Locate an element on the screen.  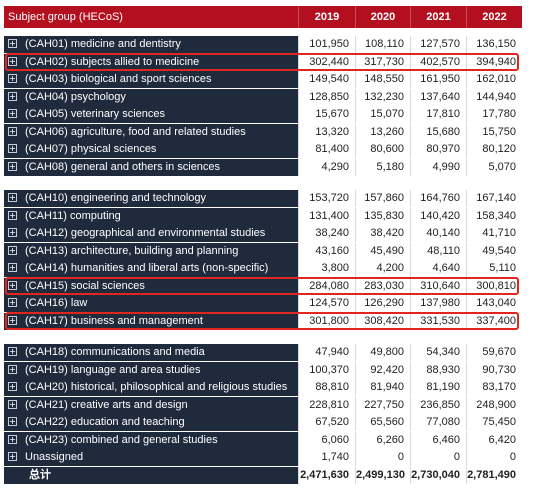
value-cell: 6,460 is located at coordinates (438, 440).